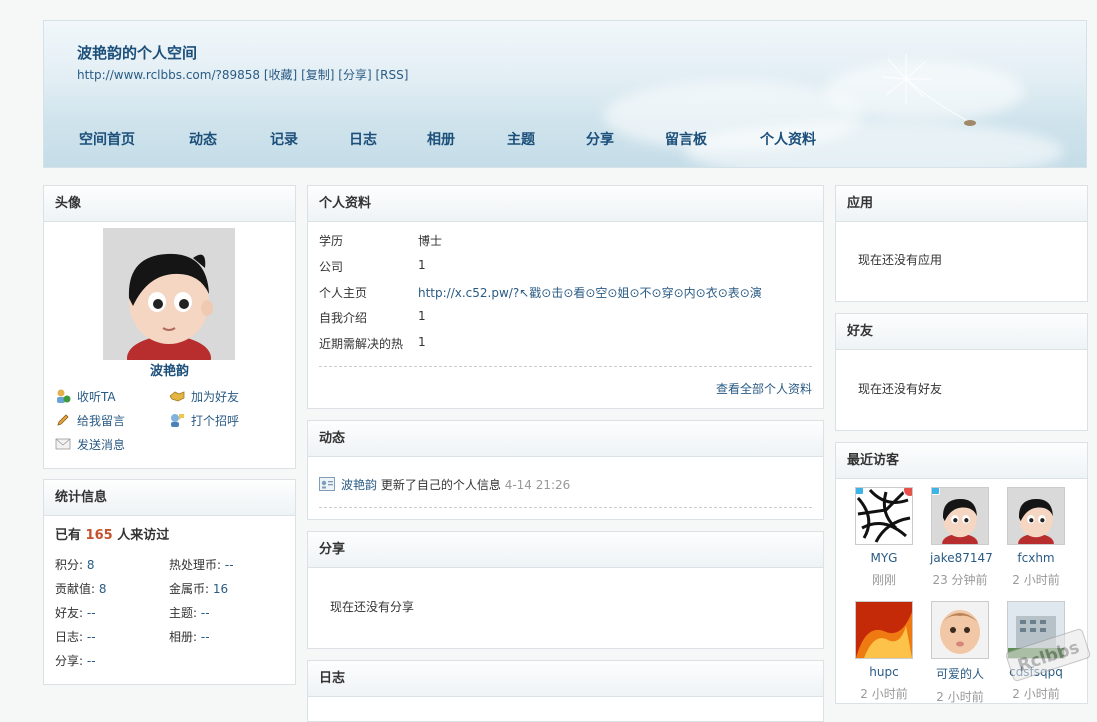  I want to click on say-hello-action: 打个招呼, so click(204, 421).